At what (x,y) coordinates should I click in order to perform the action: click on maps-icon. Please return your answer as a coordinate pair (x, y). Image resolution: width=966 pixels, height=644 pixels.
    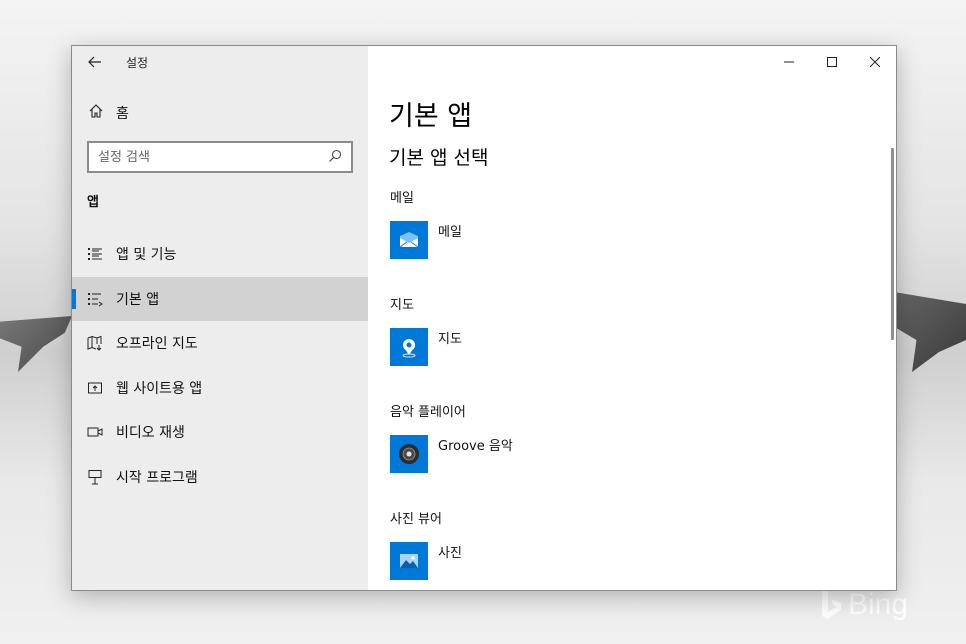
    Looking at the image, I should click on (409, 348).